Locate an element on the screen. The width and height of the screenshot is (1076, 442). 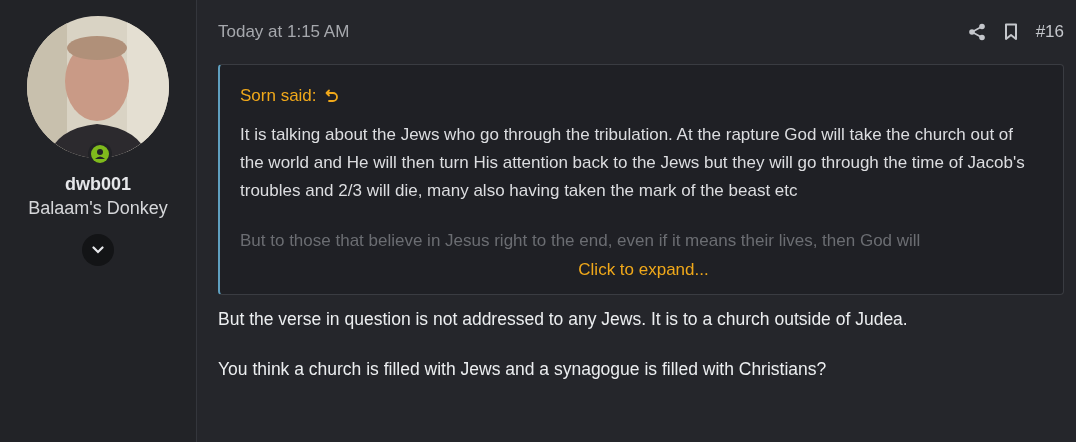
expand-button is located at coordinates (98, 250).